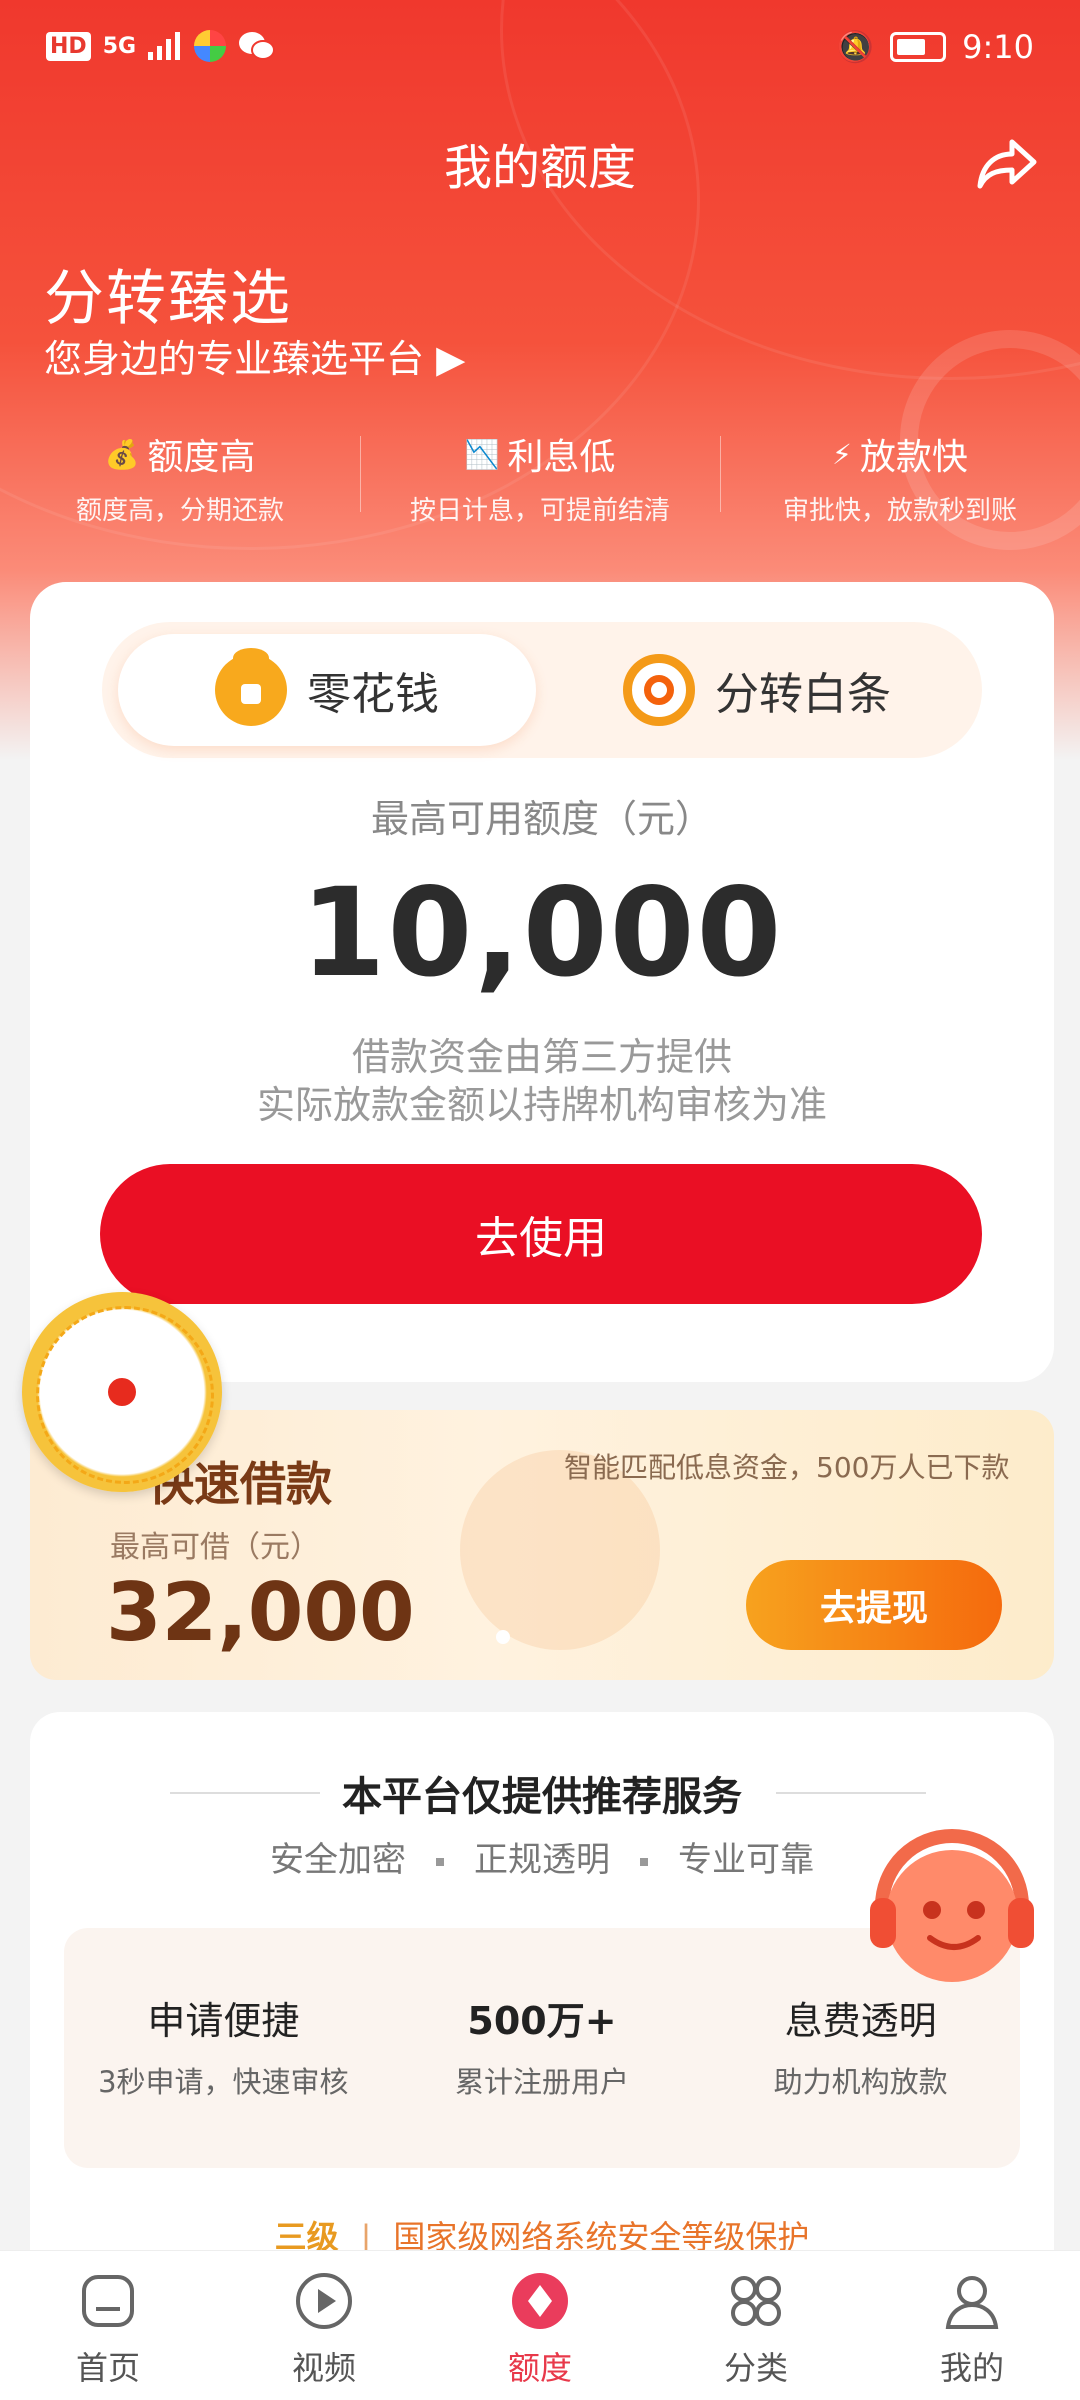 This screenshot has width=1080, height=2400. I want to click on home-icon, so click(108, 2301).